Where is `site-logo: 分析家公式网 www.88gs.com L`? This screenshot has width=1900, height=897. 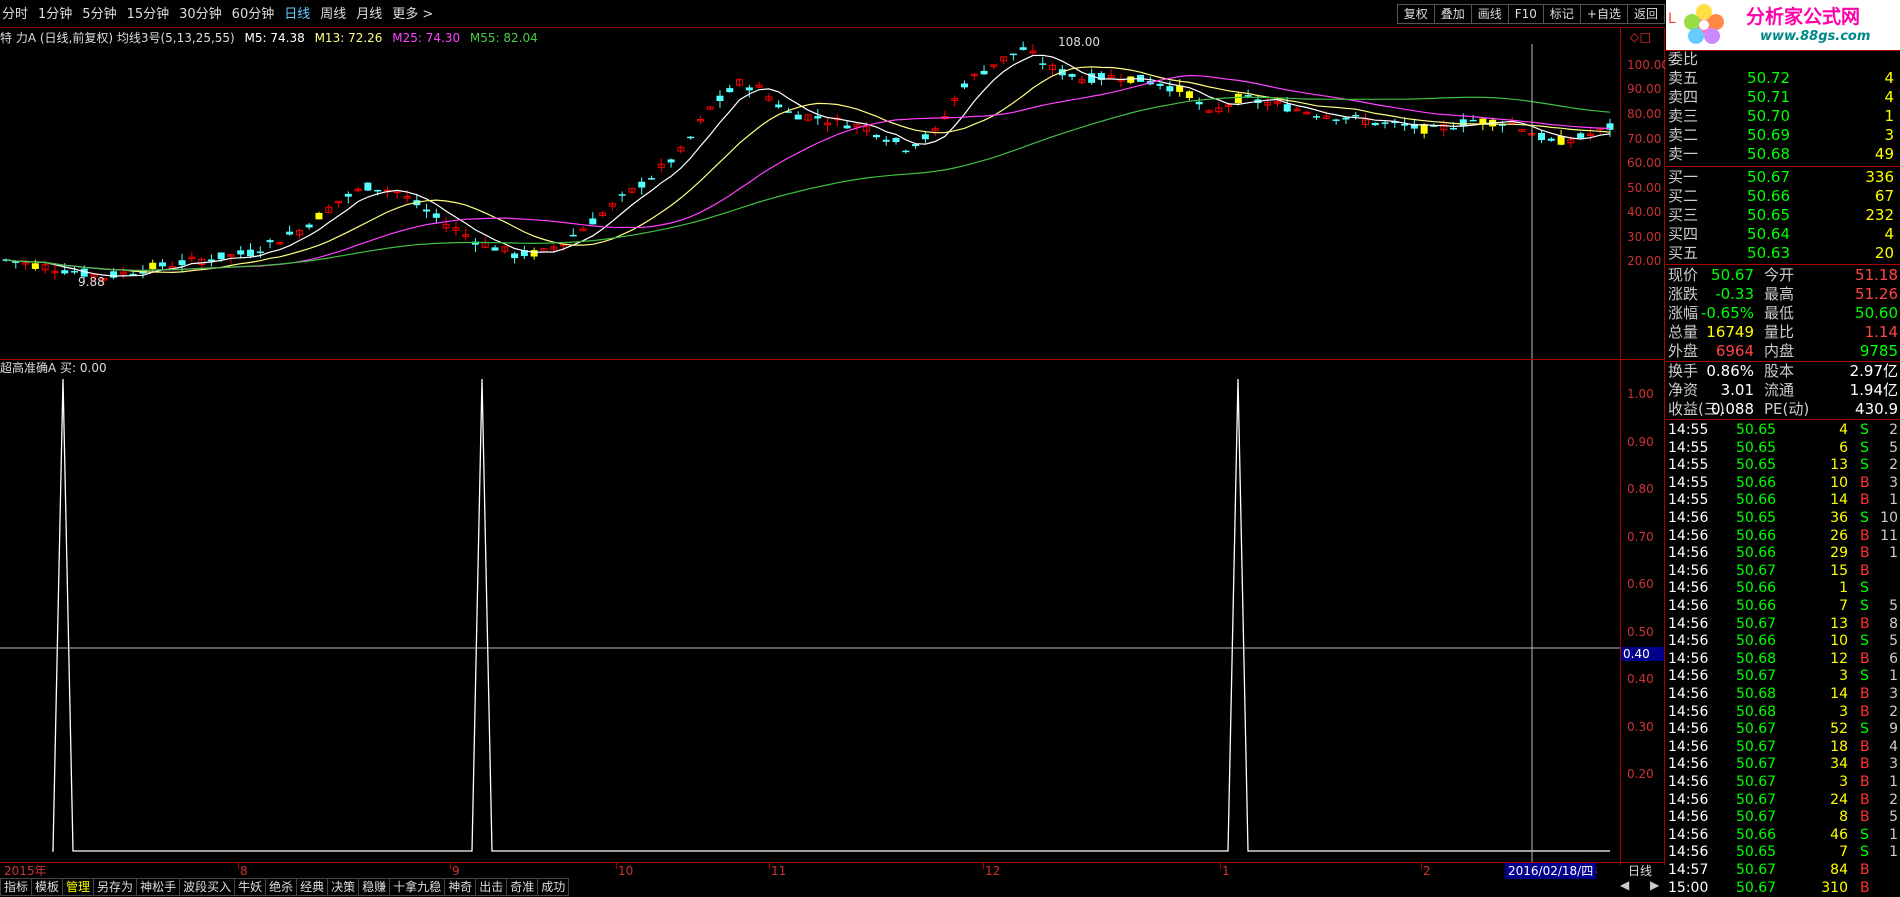
site-logo: 分析家公式网 www.88gs.com L is located at coordinates (1783, 25).